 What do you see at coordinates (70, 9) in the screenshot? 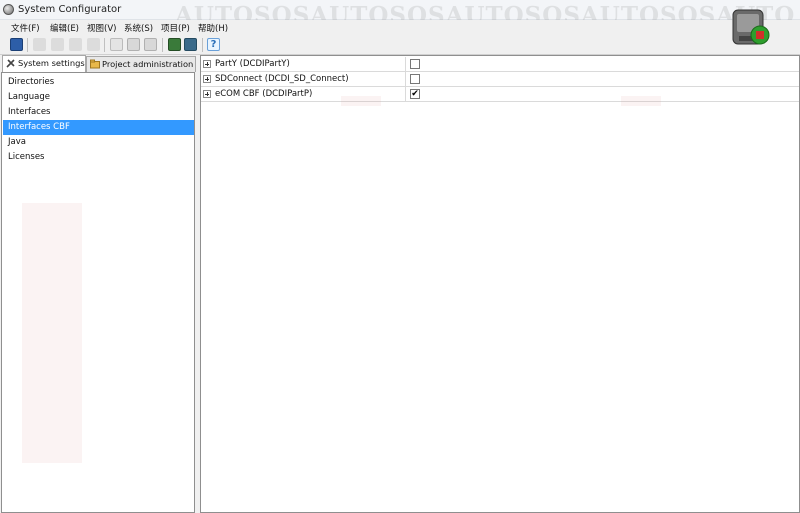
I see `window-title: System Configurator` at bounding box center [70, 9].